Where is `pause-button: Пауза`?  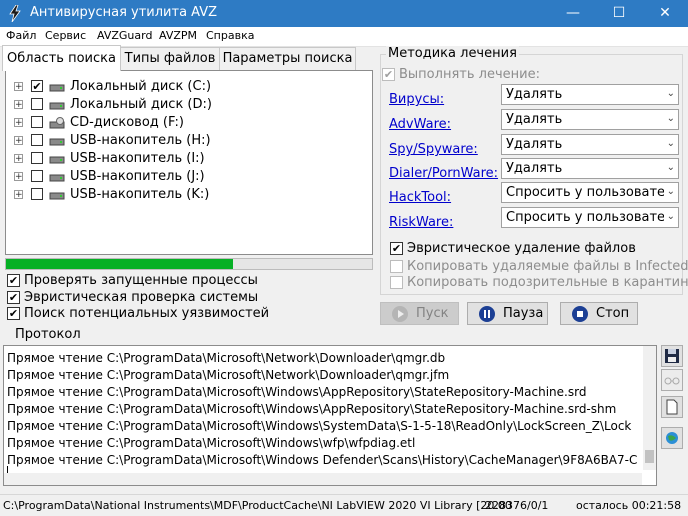 pause-button: Пауза is located at coordinates (507, 313).